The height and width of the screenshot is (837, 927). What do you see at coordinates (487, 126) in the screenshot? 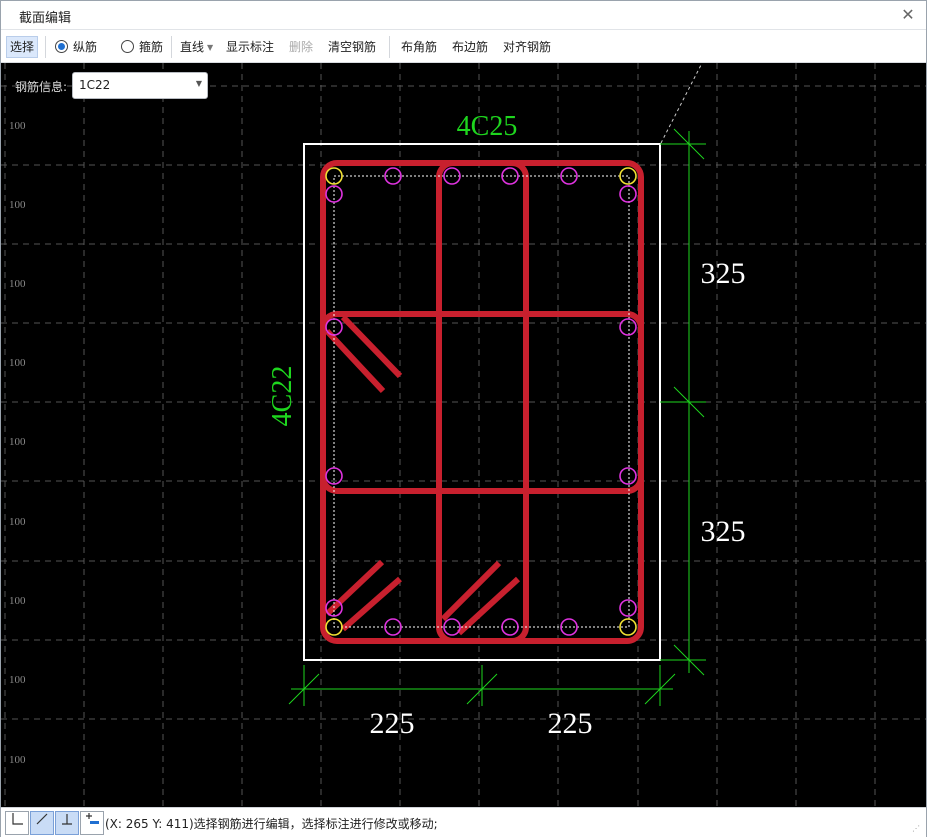
I see `top-rebar-label: 4C25` at bounding box center [487, 126].